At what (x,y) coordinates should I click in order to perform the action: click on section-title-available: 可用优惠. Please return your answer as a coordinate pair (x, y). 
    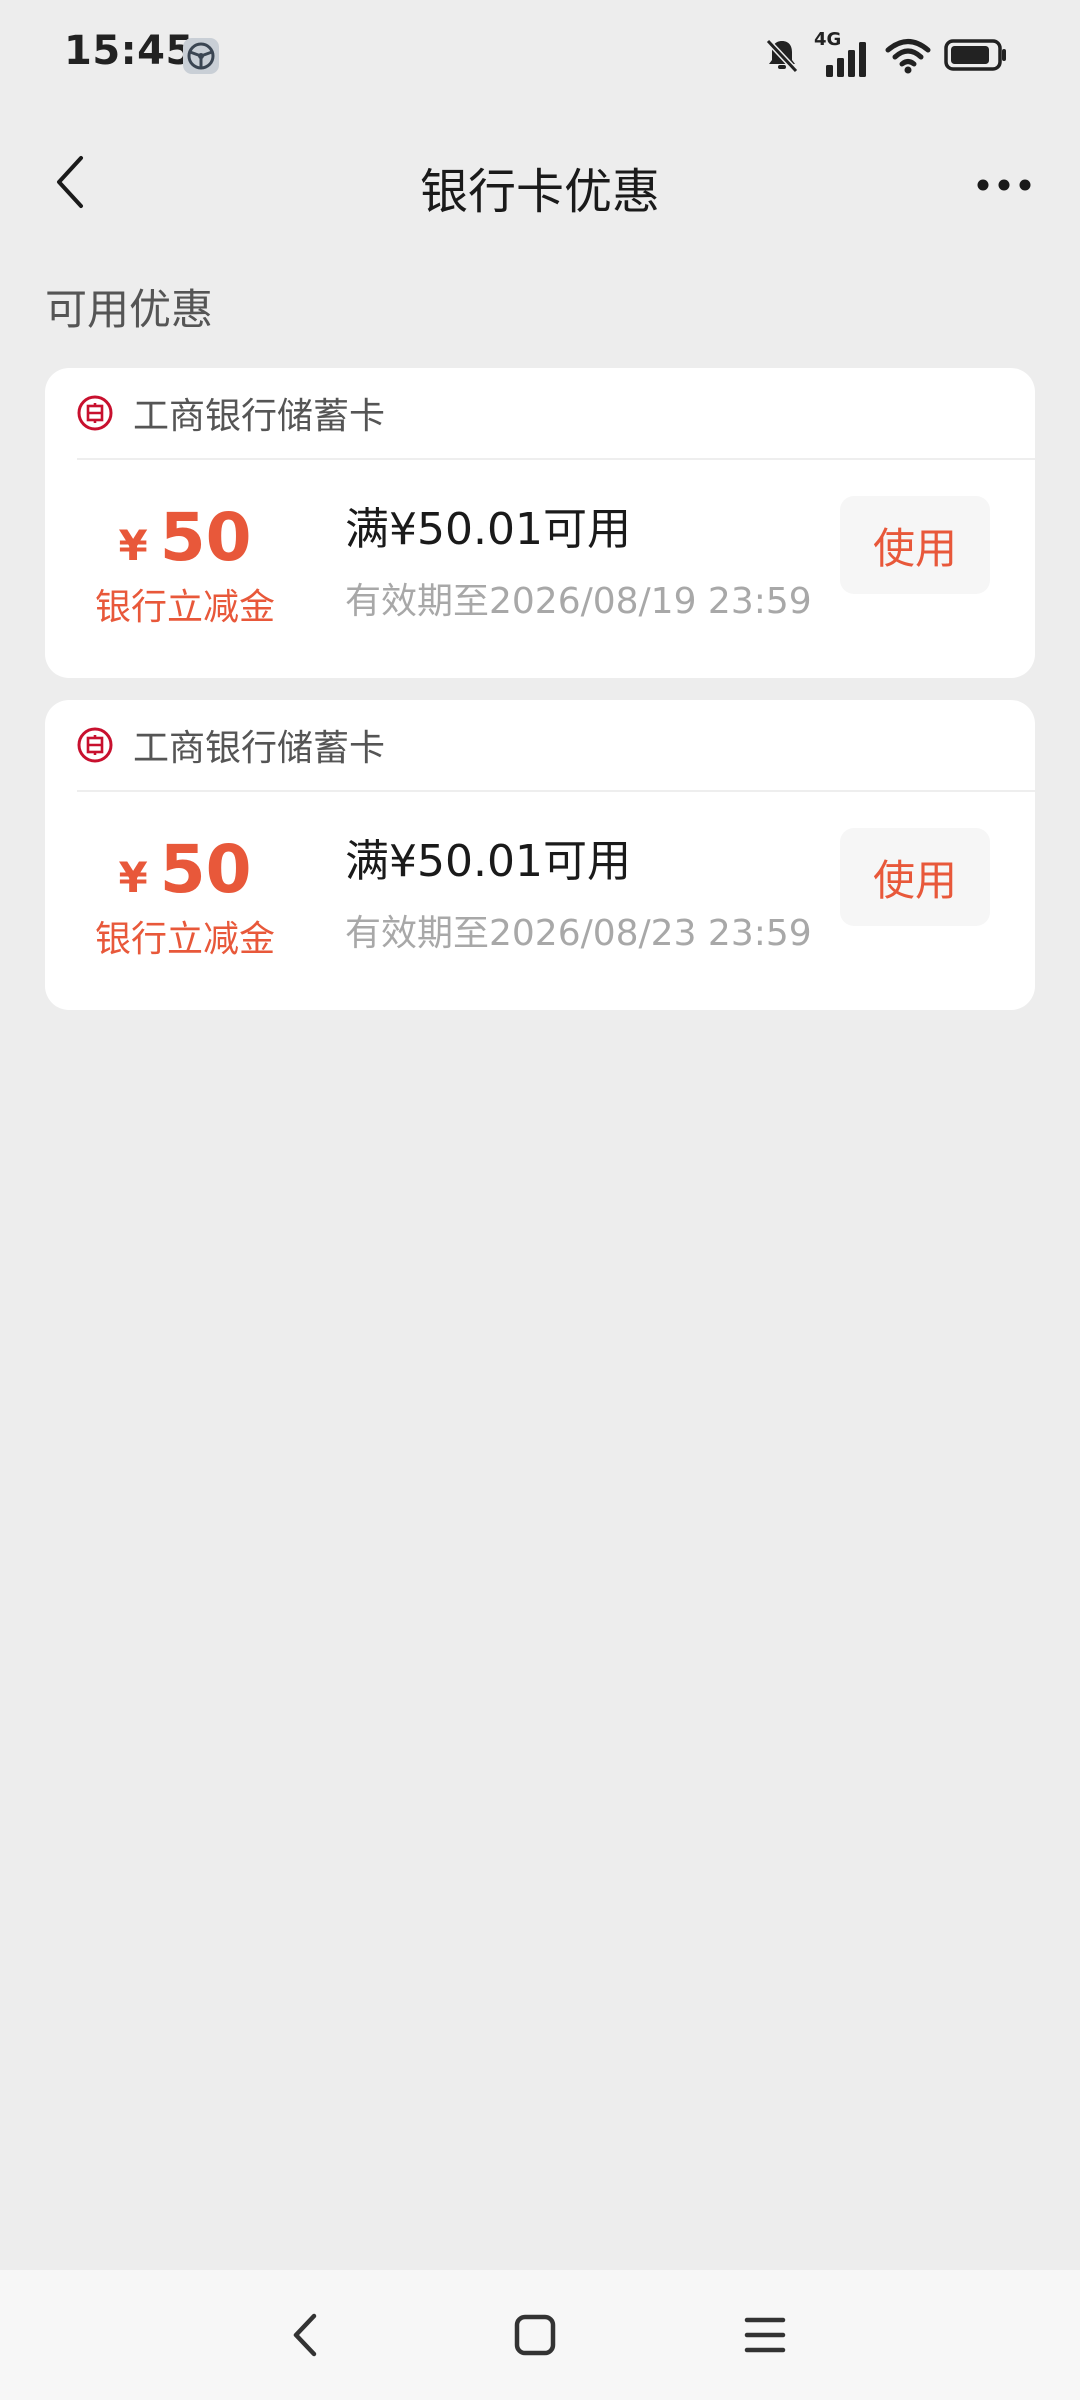
    Looking at the image, I should click on (129, 309).